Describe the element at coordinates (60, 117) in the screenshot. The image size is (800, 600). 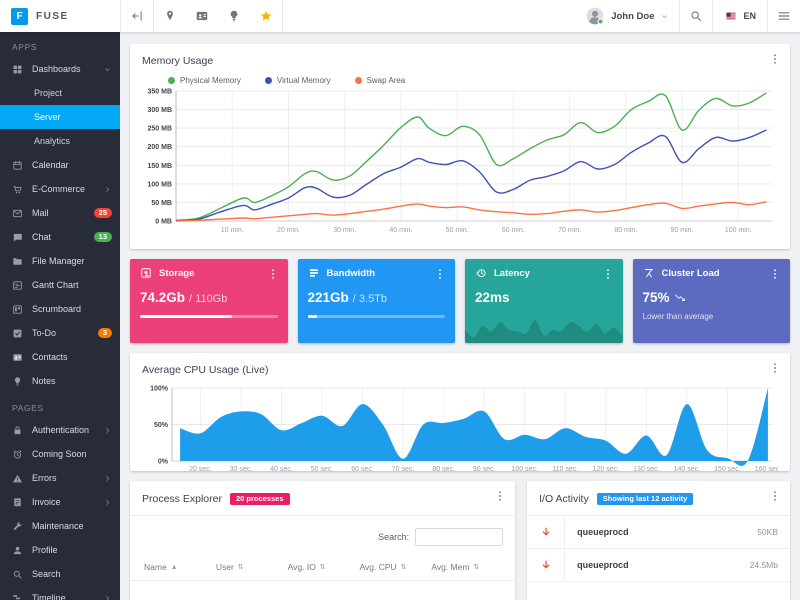
I see `sidebar-item-server: Server` at that location.